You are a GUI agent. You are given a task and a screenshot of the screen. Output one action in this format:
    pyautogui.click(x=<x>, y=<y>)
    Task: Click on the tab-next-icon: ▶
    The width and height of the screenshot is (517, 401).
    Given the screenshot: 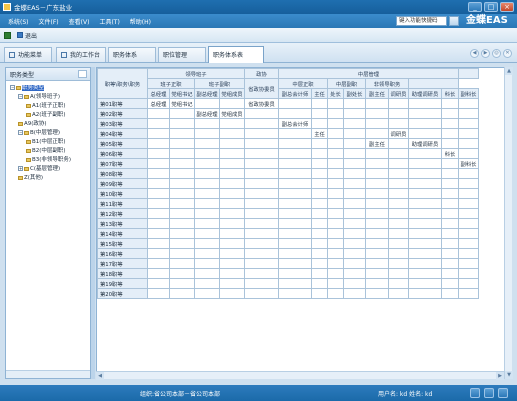 What is the action you would take?
    pyautogui.click(x=485, y=53)
    